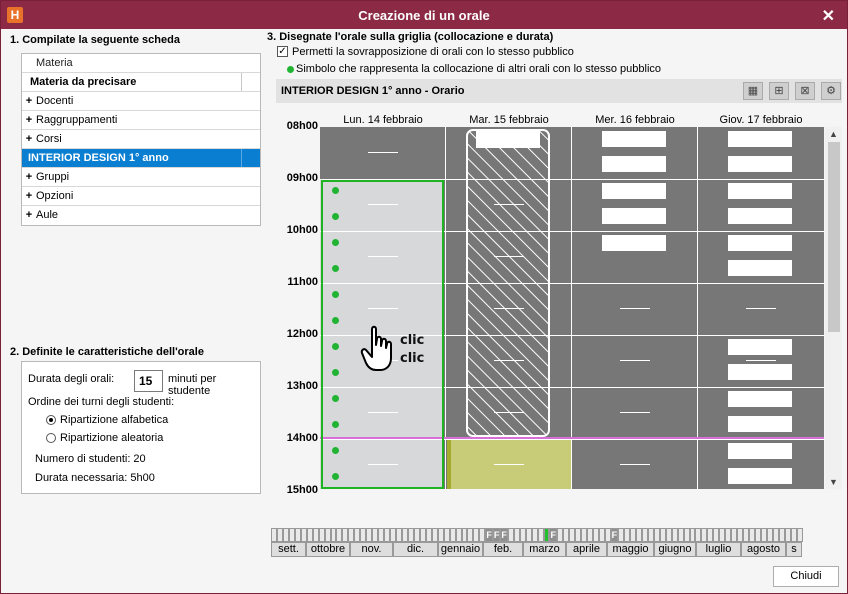  Describe the element at coordinates (833, 482) in the screenshot. I see `chevron-down-icon: ▼` at that location.